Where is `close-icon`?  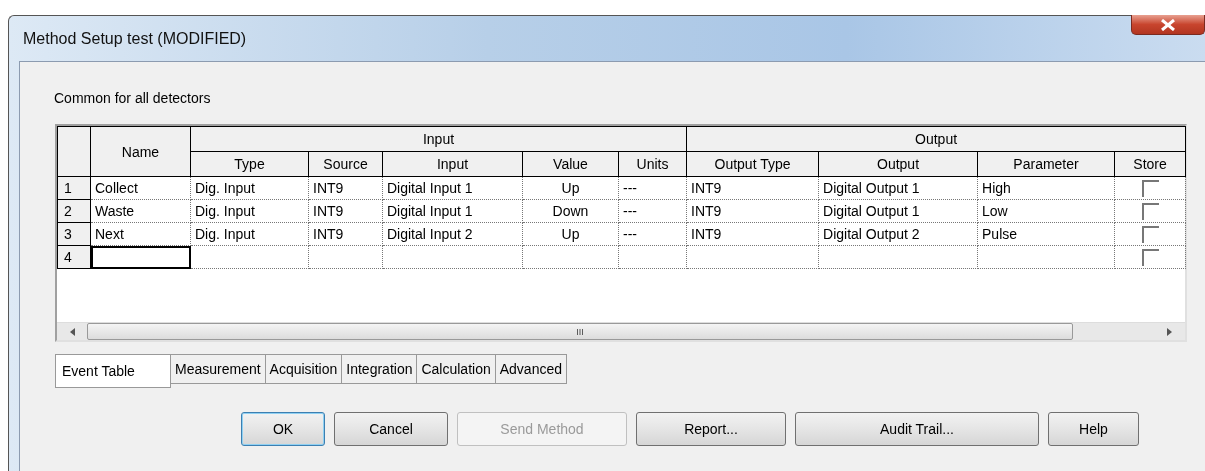 close-icon is located at coordinates (1168, 24).